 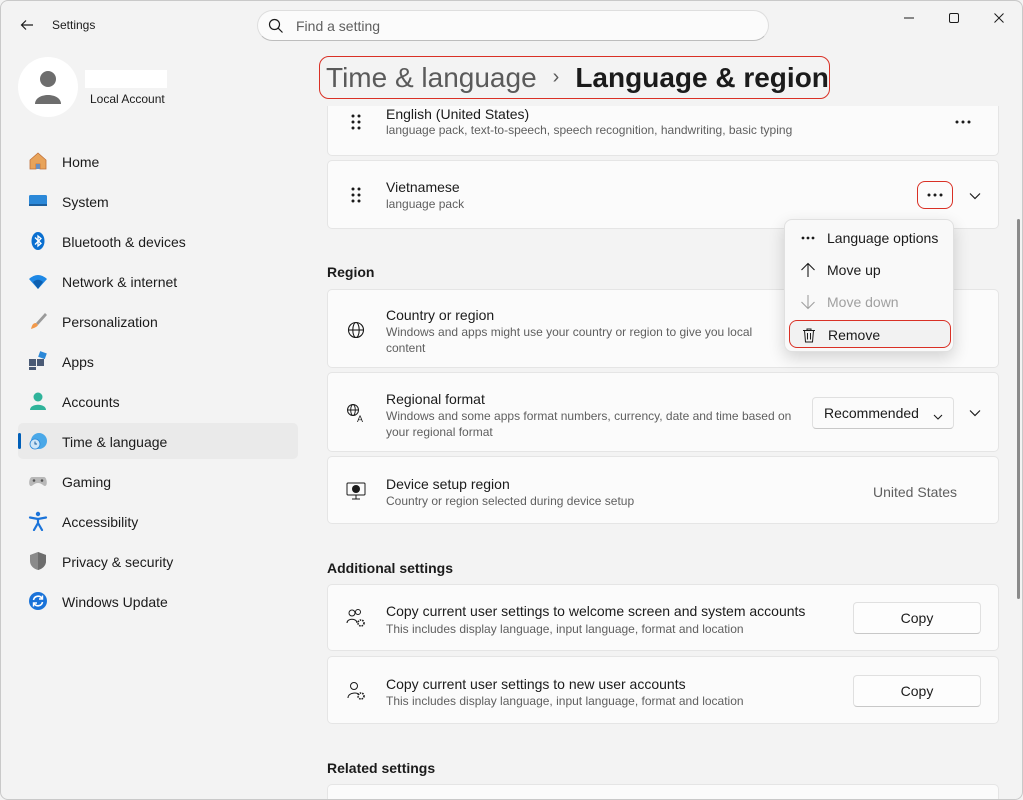 I want to click on menu-item-move-down: Move down, so click(x=870, y=302).